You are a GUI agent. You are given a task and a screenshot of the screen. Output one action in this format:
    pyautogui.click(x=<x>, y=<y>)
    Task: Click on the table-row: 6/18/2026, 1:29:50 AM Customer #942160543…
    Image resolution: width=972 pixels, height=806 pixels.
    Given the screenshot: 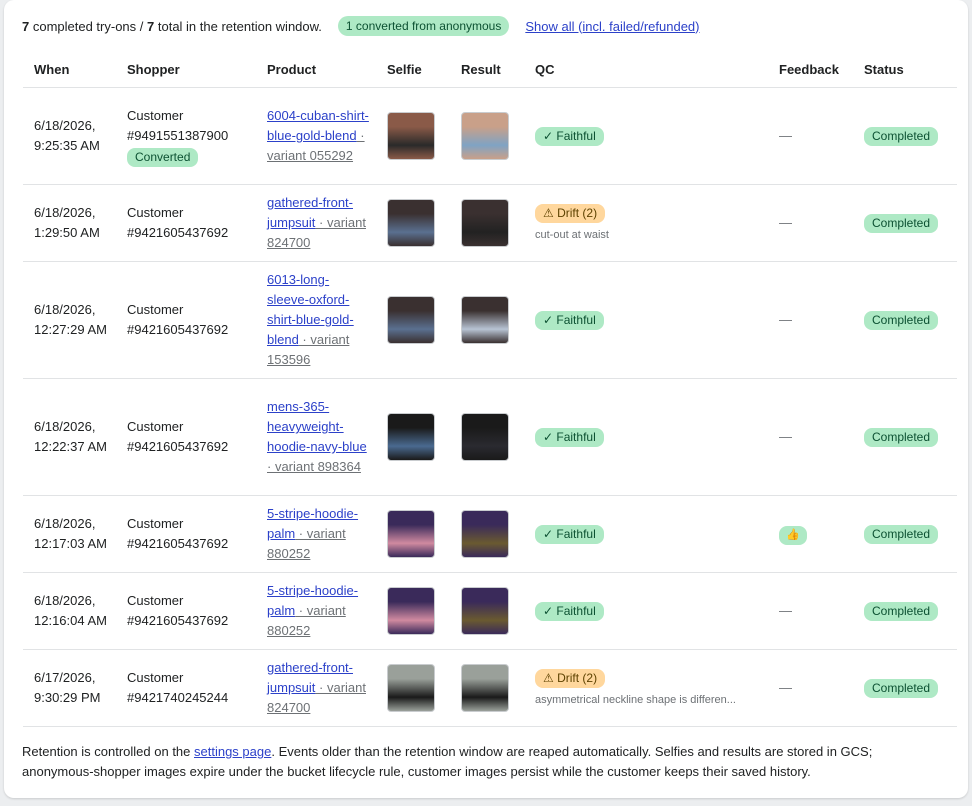 What is the action you would take?
    pyautogui.click(x=490, y=223)
    